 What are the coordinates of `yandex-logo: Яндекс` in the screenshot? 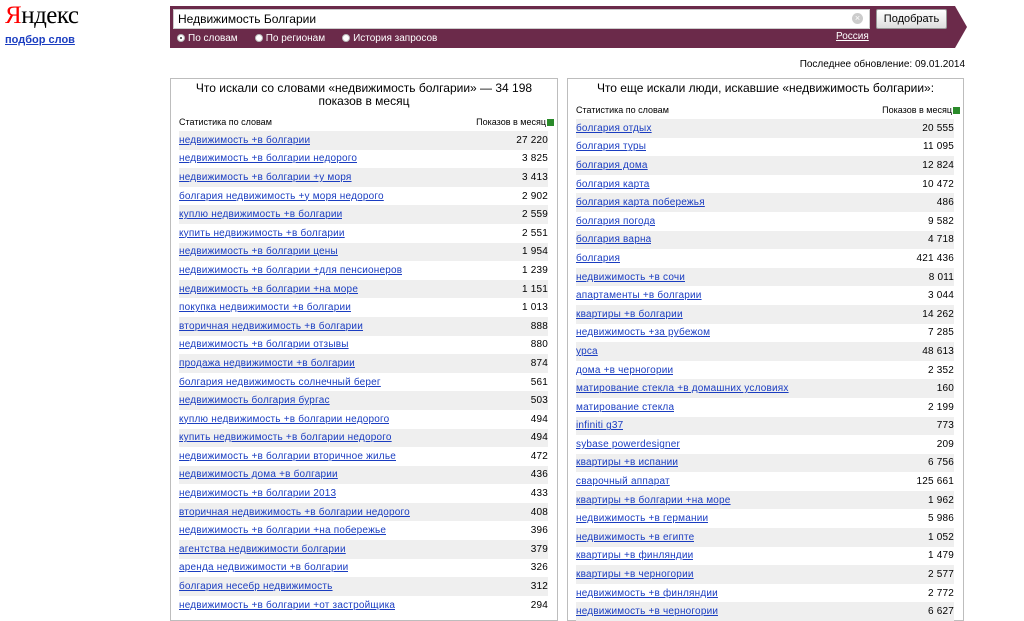 It's located at (42, 16).